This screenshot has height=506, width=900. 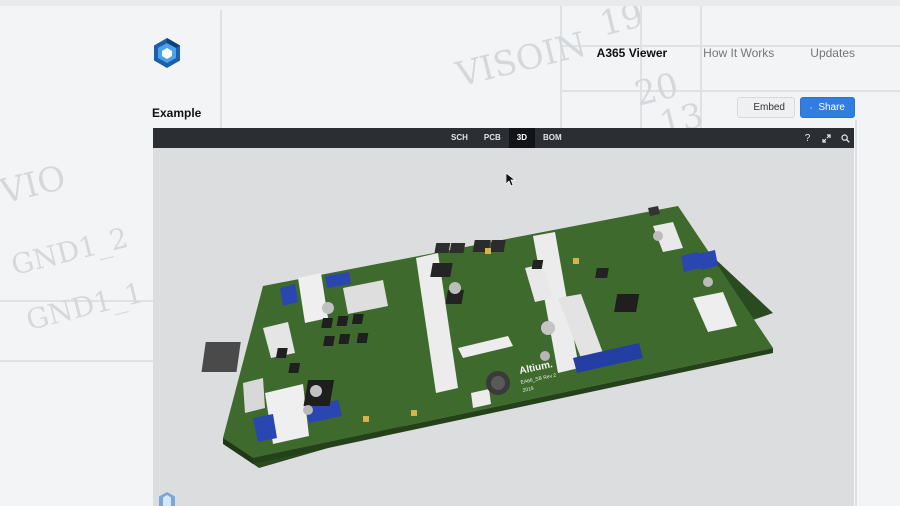 I want to click on nav-a365-viewer: A365 Viewer, so click(x=632, y=53).